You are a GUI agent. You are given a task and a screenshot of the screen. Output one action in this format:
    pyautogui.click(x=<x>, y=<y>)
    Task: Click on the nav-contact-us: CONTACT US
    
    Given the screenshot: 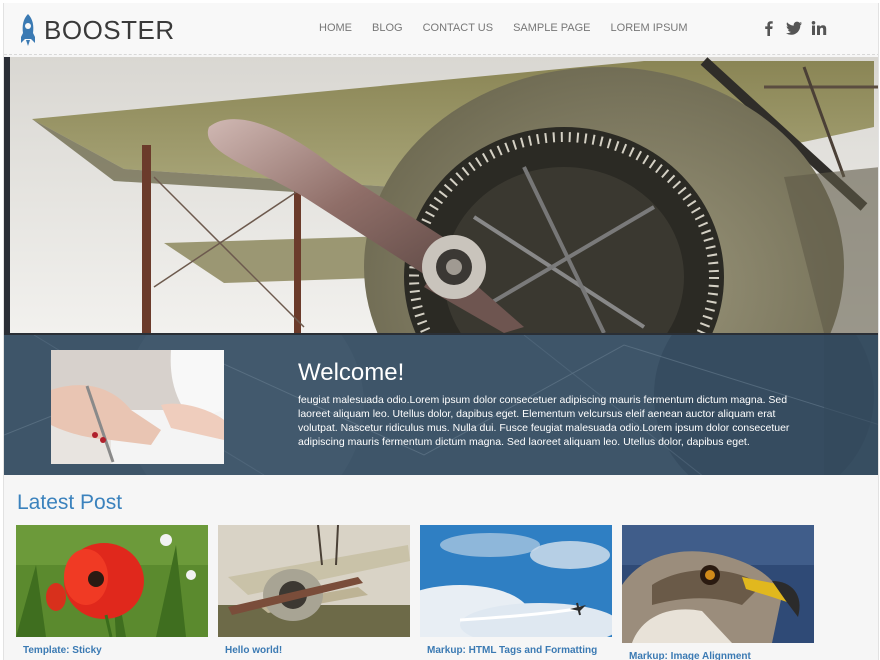 What is the action you would take?
    pyautogui.click(x=458, y=28)
    